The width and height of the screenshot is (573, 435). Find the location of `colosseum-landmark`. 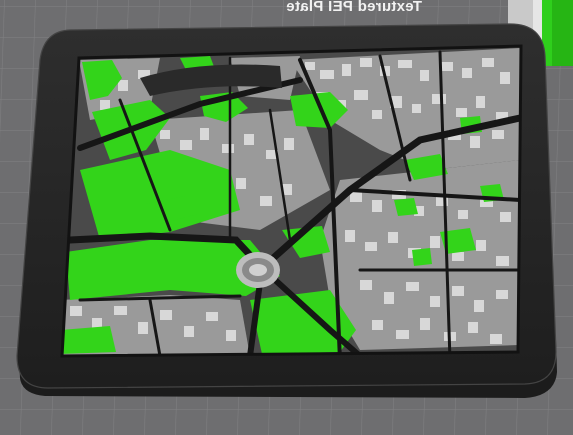

colosseum-landmark is located at coordinates (258, 270).